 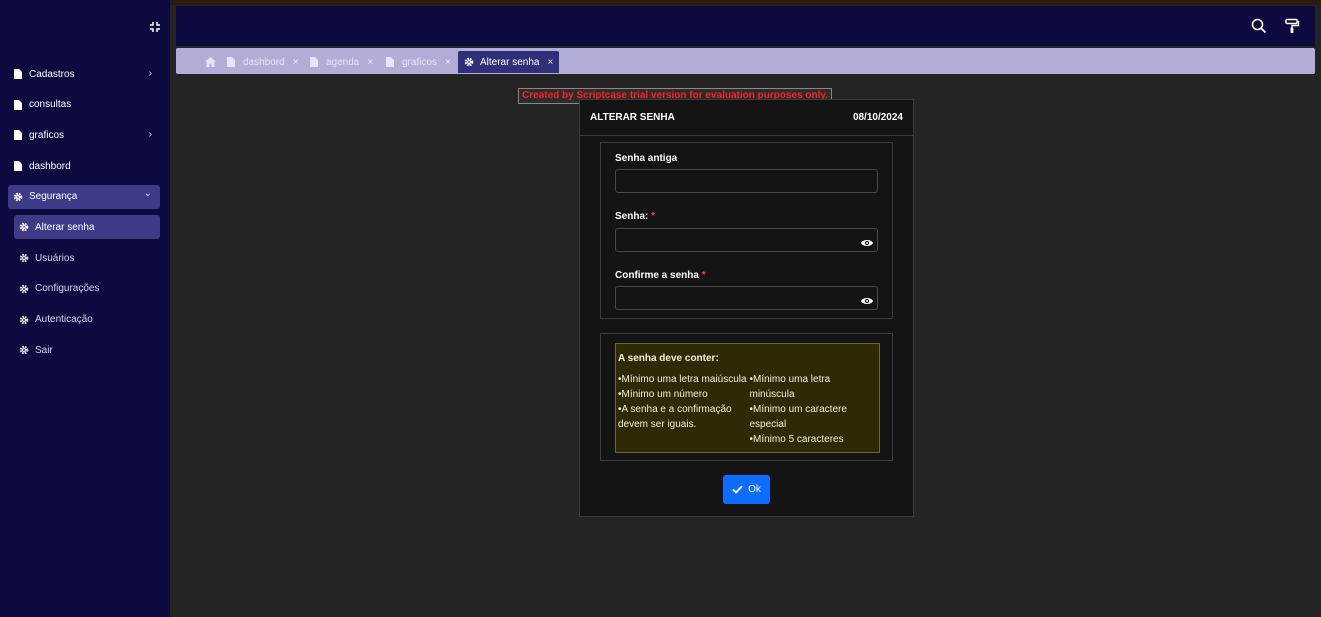 I want to click on sidebar-item-label: Autenticação, so click(x=64, y=319).